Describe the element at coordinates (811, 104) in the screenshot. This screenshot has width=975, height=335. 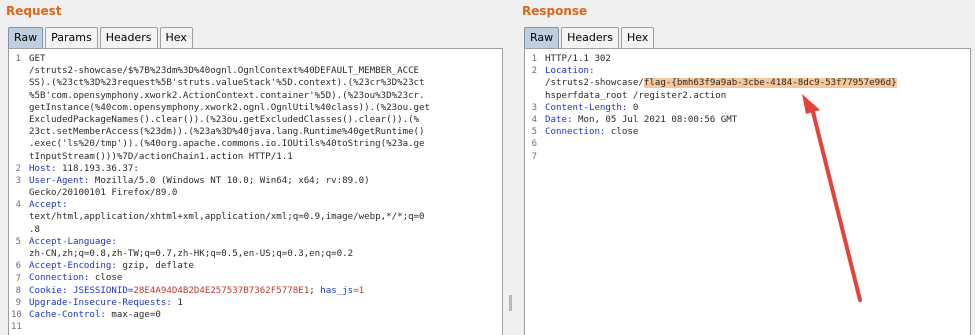
I see `arrow-head-icon` at that location.